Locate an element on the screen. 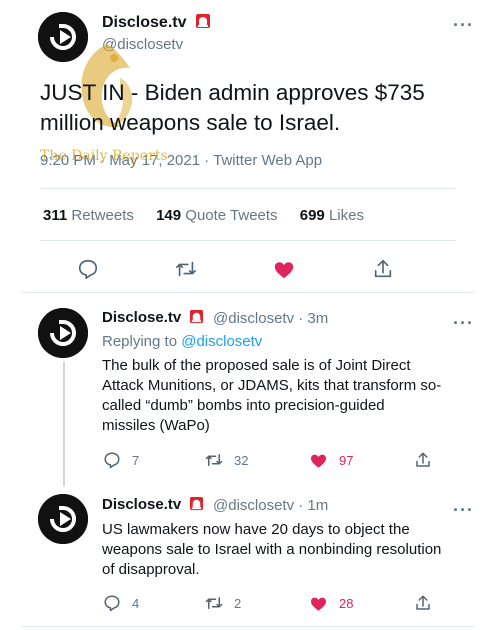  tweet-stats: 311 Retweets 149 Quote Tweets 699 Likes is located at coordinates (203, 215).